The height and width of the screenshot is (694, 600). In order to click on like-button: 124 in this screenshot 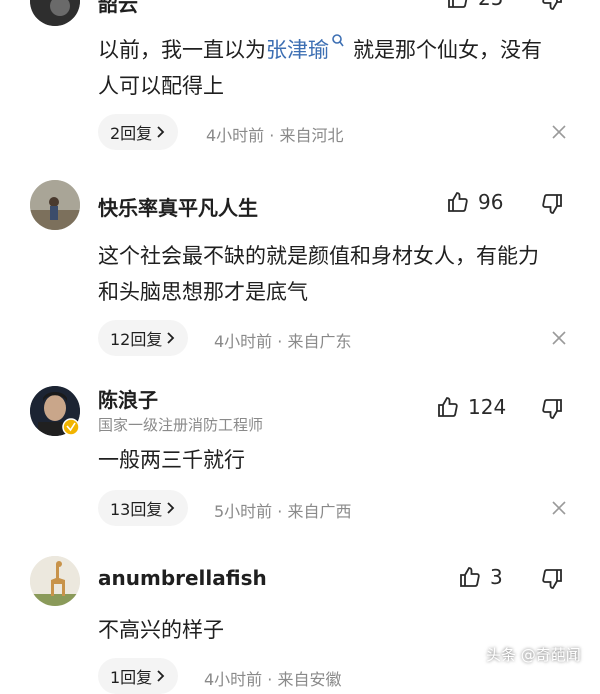, I will do `click(471, 407)`.